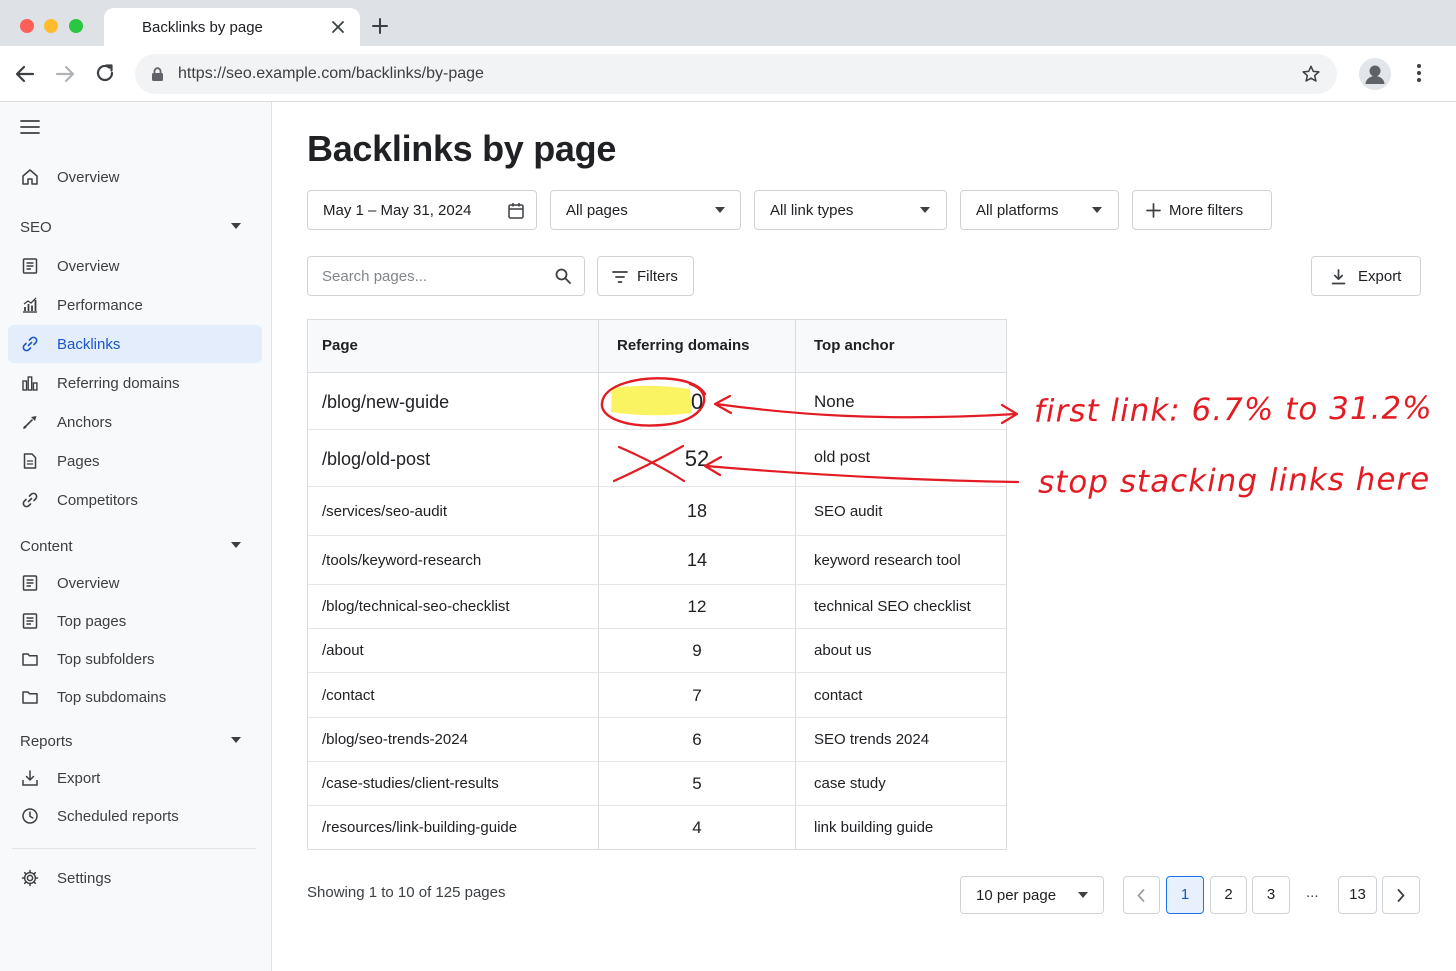  Describe the element at coordinates (135, 383) in the screenshot. I see `sidebar-item-referring-domains: Referring domains` at that location.